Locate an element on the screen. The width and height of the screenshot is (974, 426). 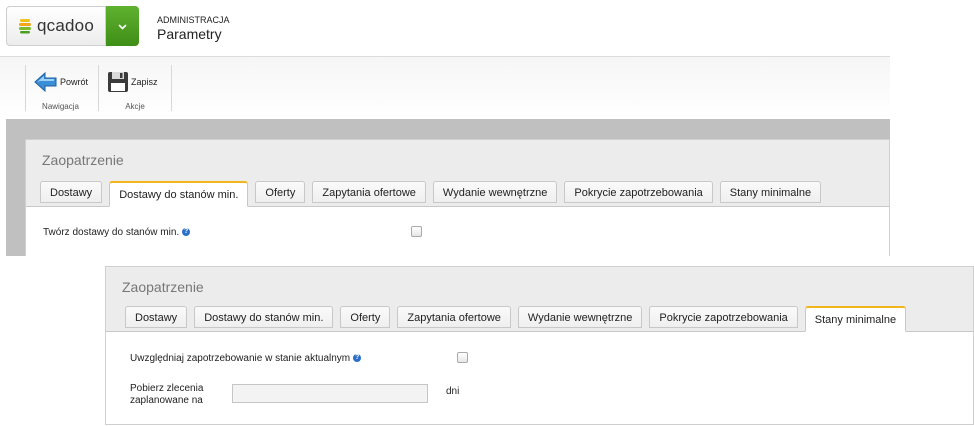
qcadoo-logo-icon is located at coordinates (25, 26).